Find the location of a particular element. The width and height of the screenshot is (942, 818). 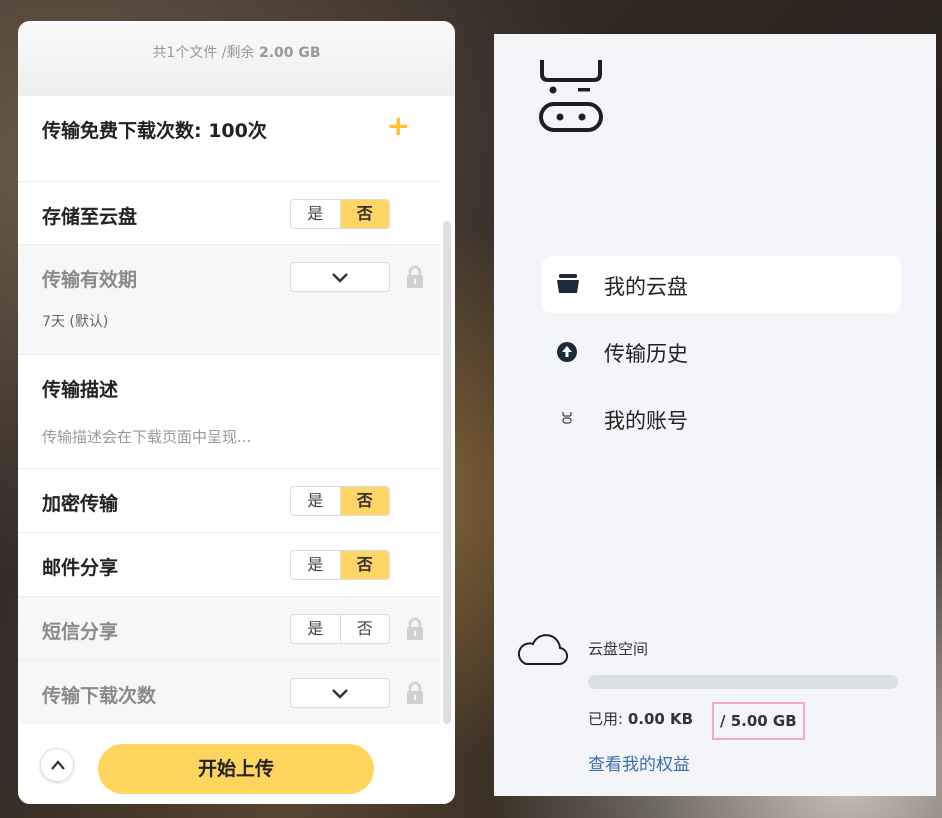

email-share-title: 邮件分享 is located at coordinates (80, 568).